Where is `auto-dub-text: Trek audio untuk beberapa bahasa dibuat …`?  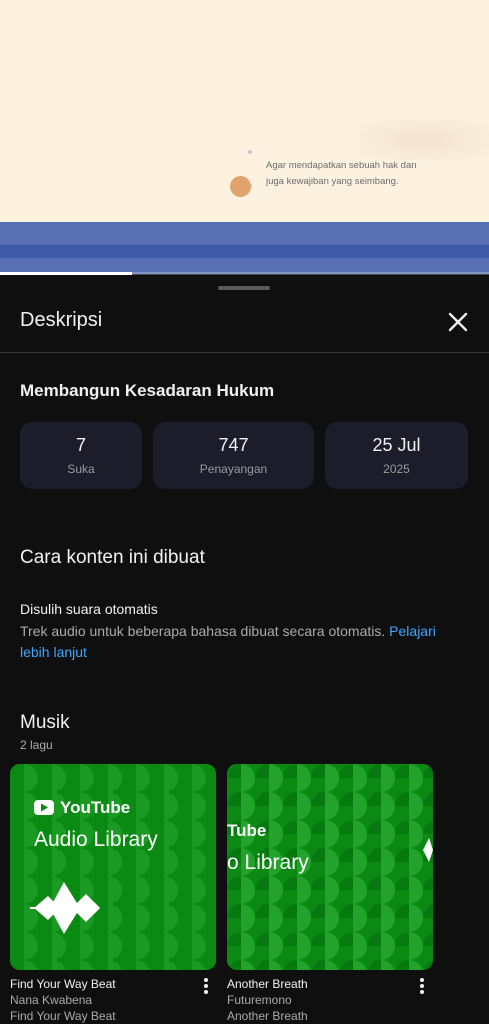
auto-dub-text: Trek audio untuk beberapa bahasa dibuat … is located at coordinates (203, 631).